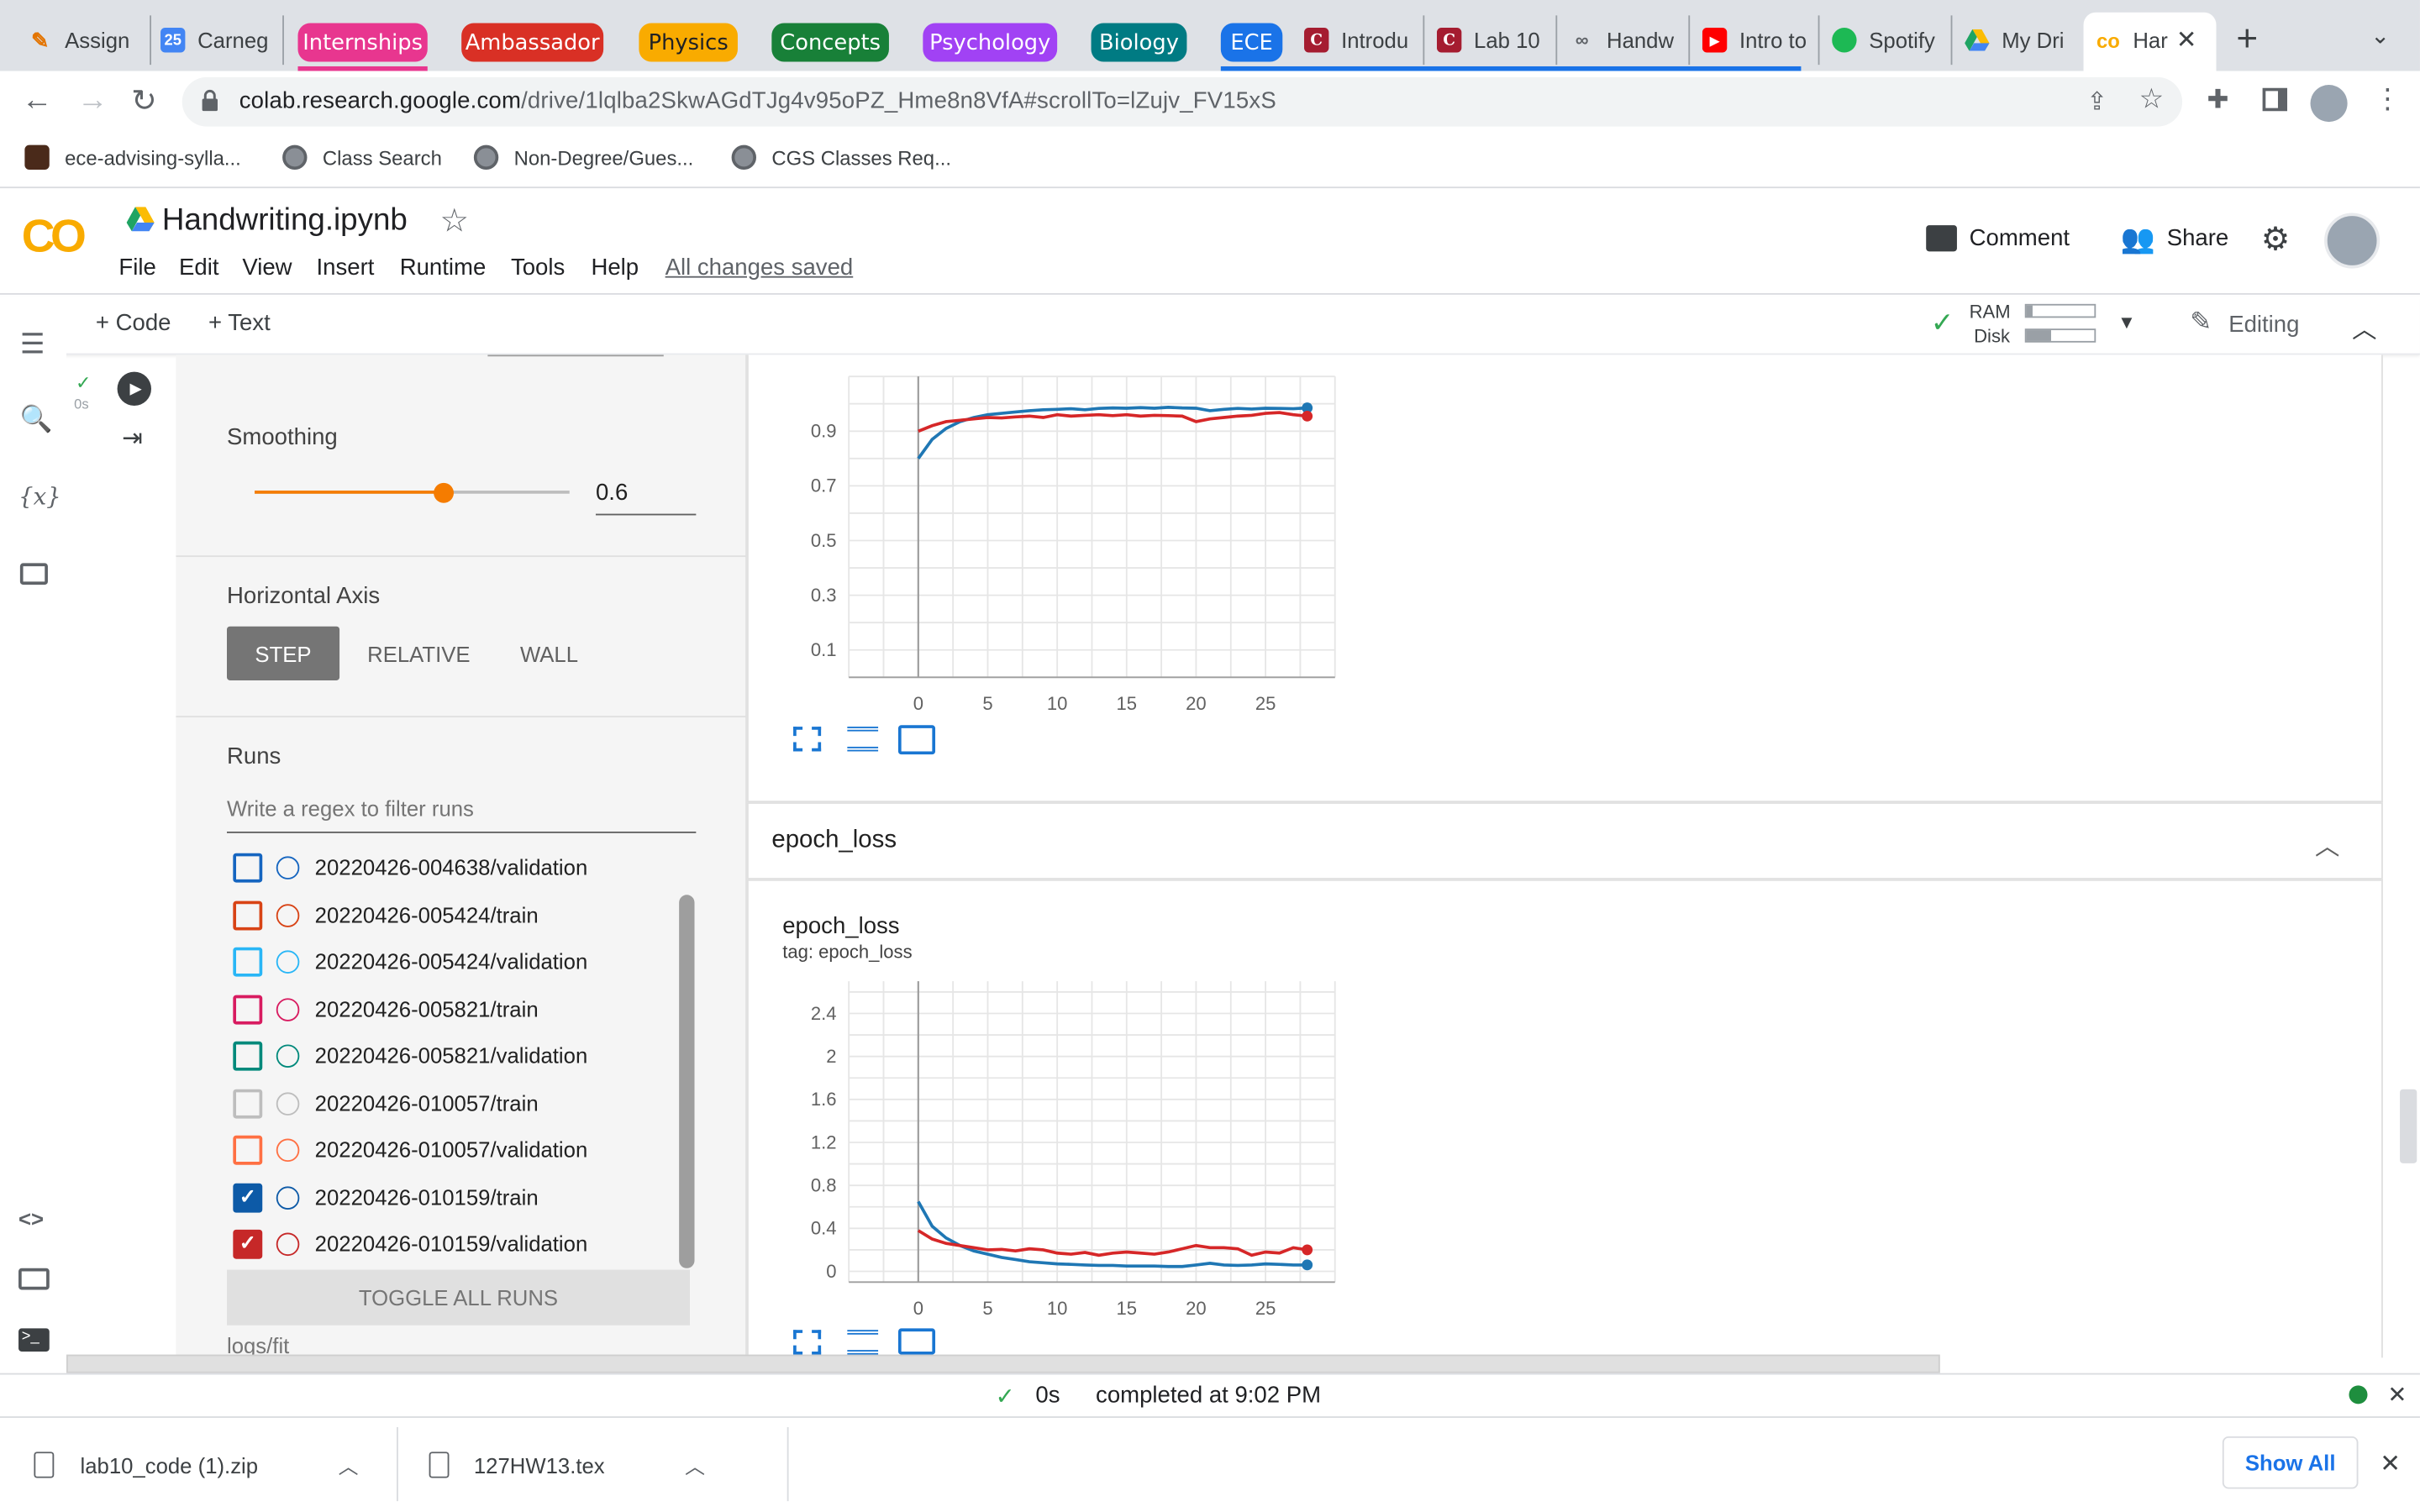 The width and height of the screenshot is (2420, 1512). What do you see at coordinates (90, 40) in the screenshot?
I see `tab-assign: ✎ Assign` at bounding box center [90, 40].